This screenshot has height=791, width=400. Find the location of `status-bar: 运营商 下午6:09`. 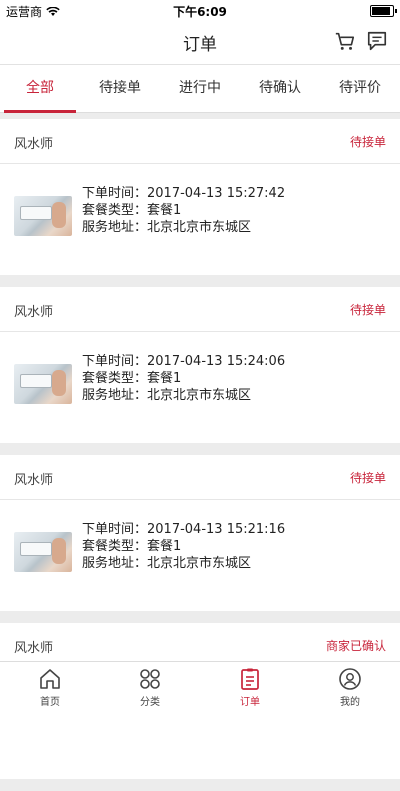

status-bar: 运营商 下午6:09 is located at coordinates (200, 10).